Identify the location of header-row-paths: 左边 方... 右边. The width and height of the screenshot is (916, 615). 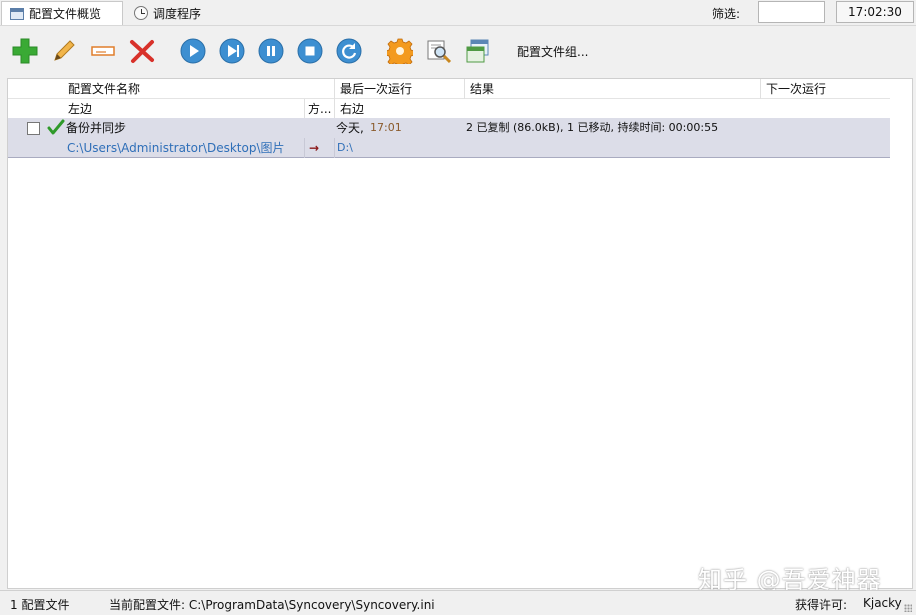
(449, 109).